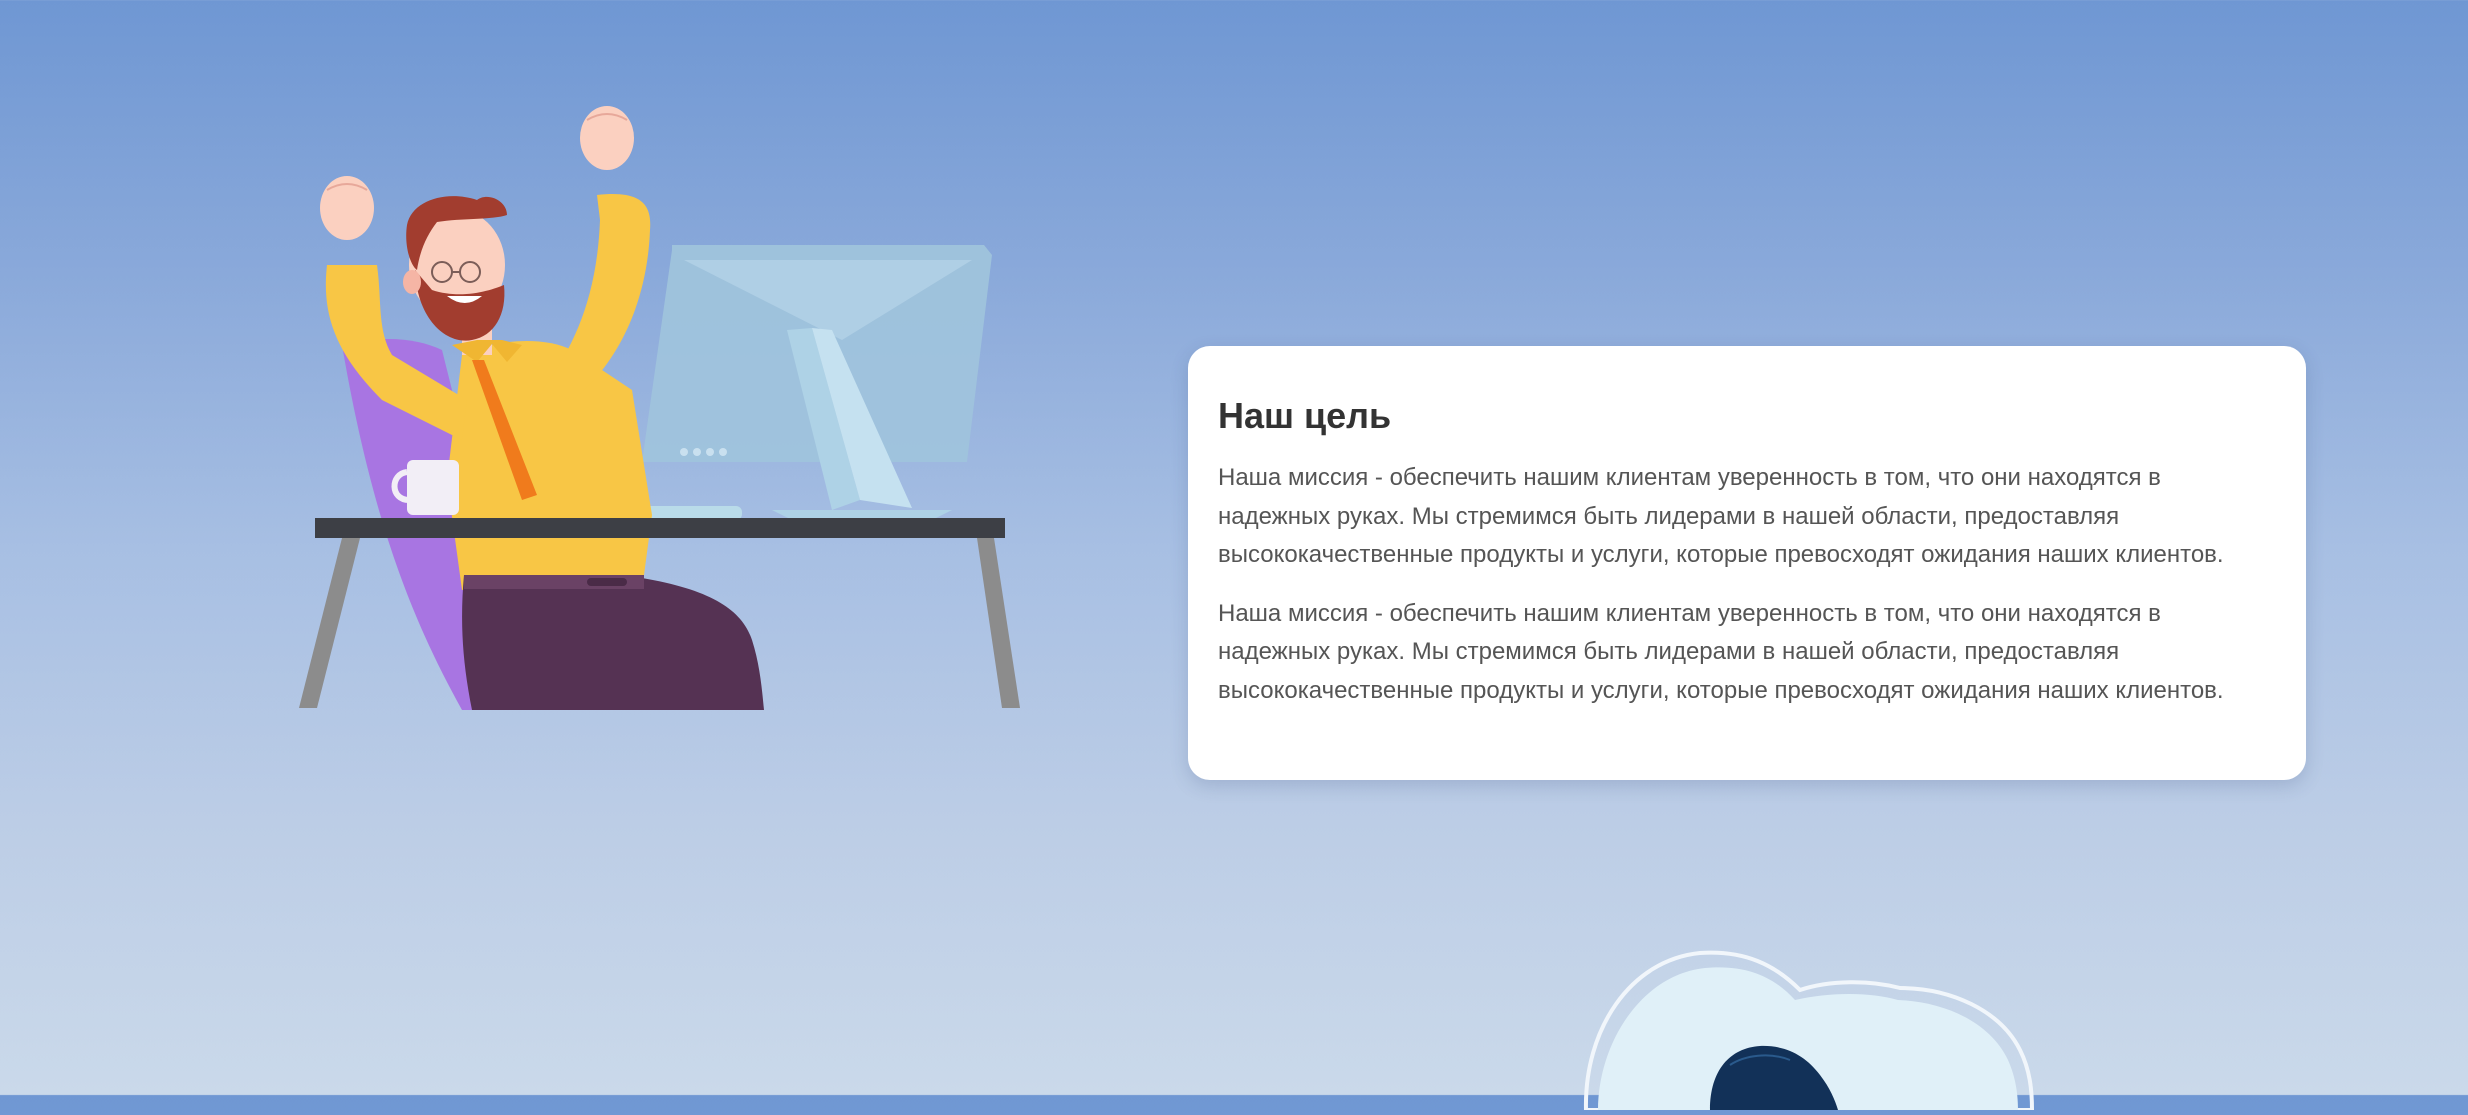 Image resolution: width=2468 pixels, height=1115 pixels. What do you see at coordinates (549, 465) in the screenshot?
I see `shirt` at bounding box center [549, 465].